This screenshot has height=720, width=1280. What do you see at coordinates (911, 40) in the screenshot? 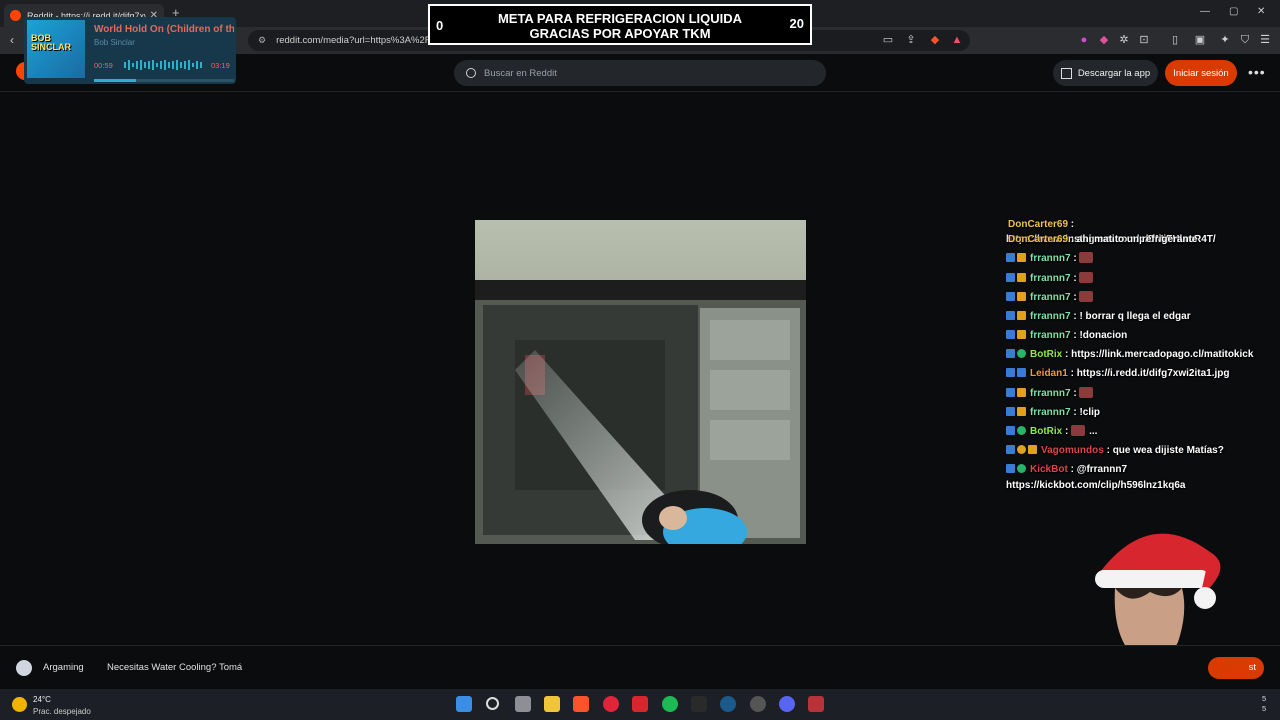
I see `share-icon: ⇪` at bounding box center [911, 40].